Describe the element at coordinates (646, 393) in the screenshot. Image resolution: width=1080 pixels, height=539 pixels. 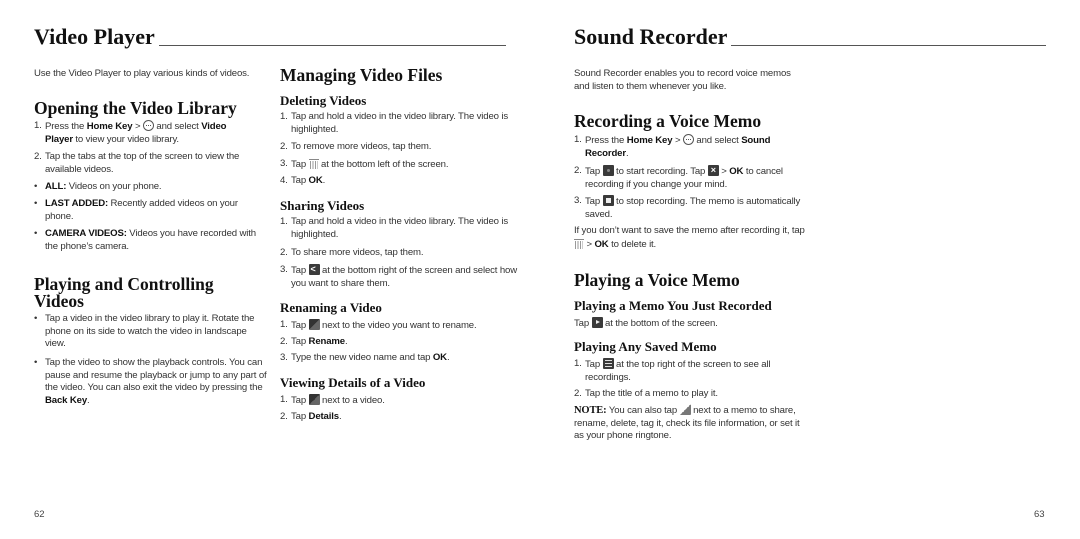
I see `list-item: 2. Tap the title of a memo to play it.` at that location.